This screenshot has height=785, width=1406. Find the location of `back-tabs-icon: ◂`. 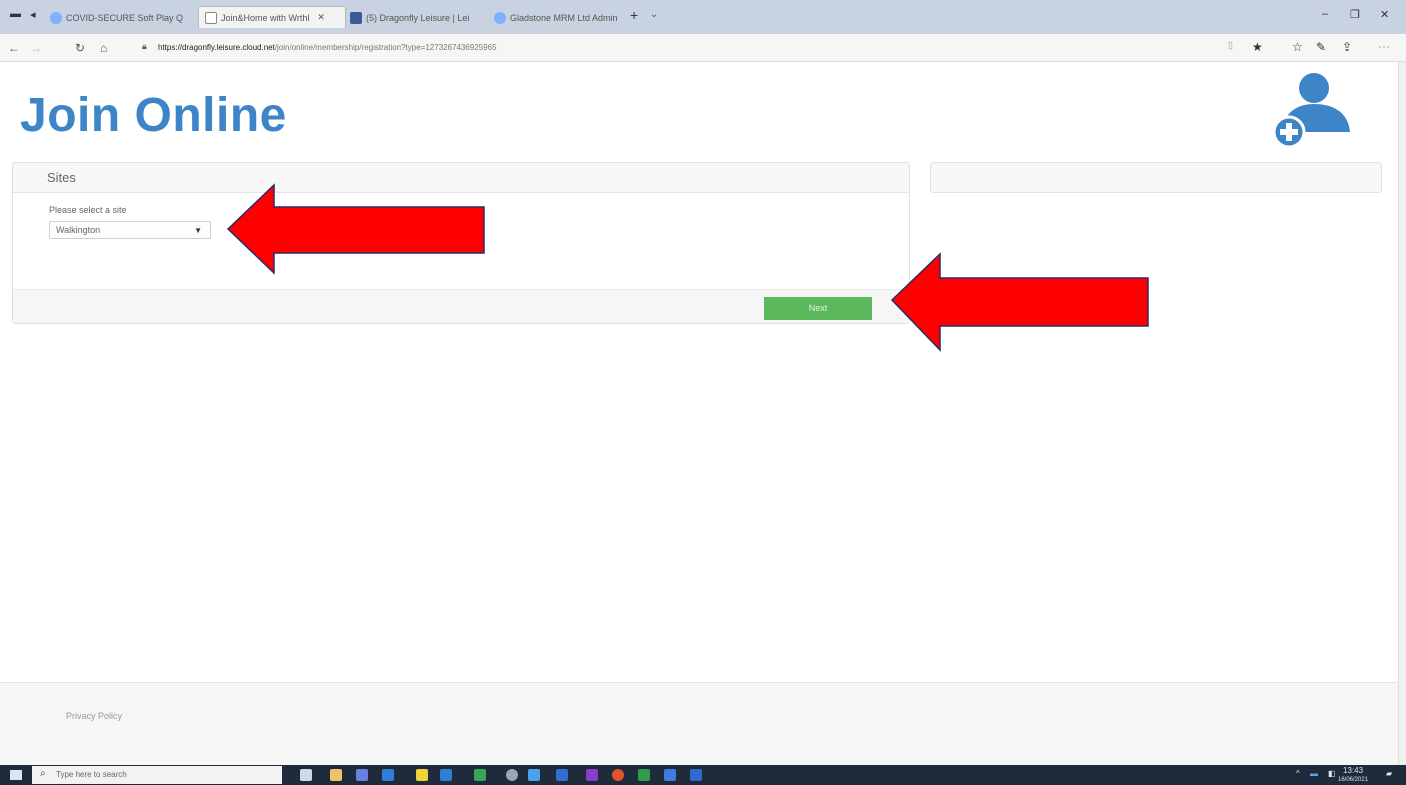

back-tabs-icon: ◂ is located at coordinates (33, 14).